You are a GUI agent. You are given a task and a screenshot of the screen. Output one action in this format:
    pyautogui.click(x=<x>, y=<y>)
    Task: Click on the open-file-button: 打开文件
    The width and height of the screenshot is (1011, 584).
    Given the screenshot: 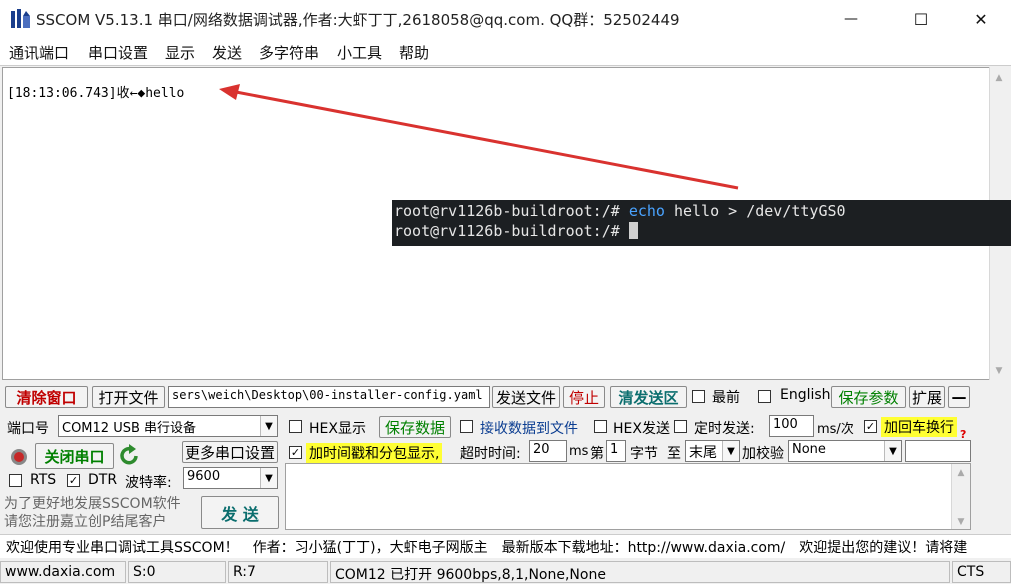 What is the action you would take?
    pyautogui.click(x=128, y=397)
    